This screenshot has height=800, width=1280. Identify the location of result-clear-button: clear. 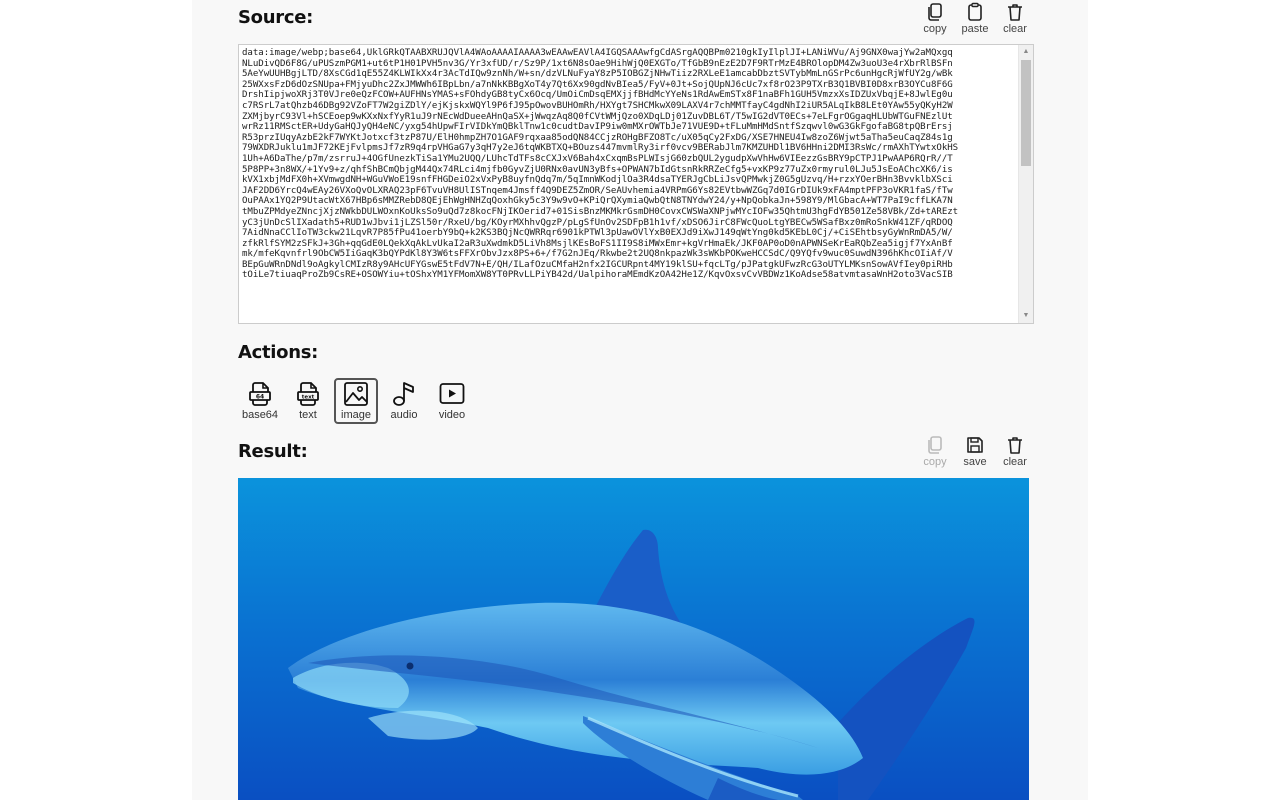
(1015, 451).